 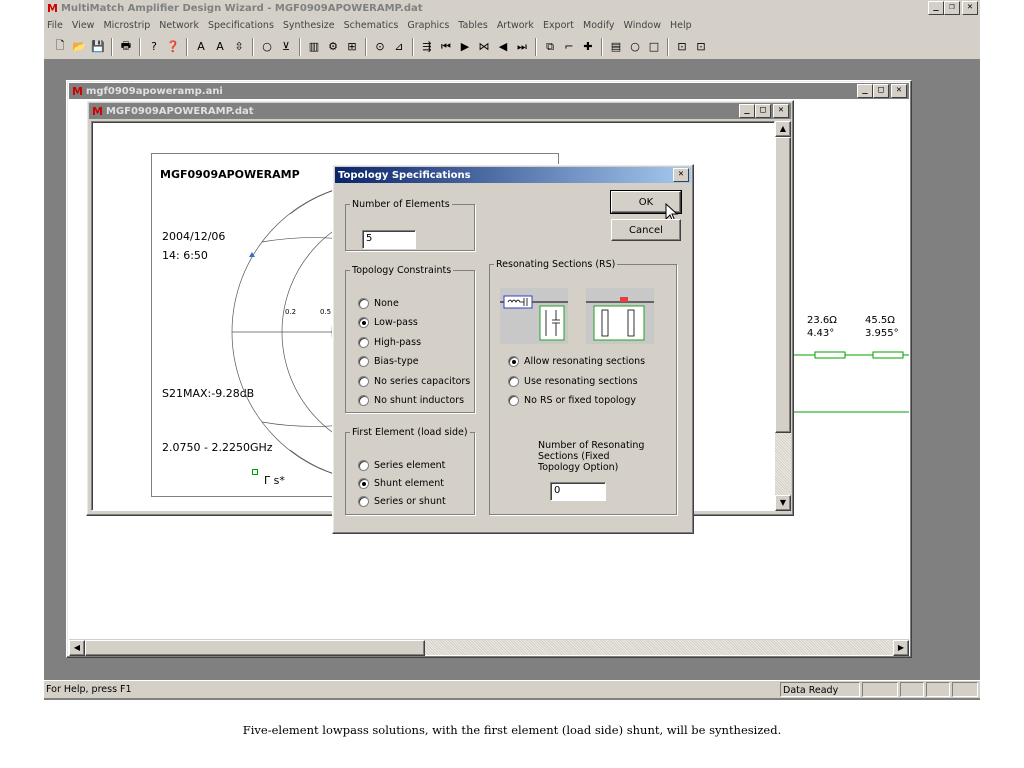 What do you see at coordinates (576, 361) in the screenshot?
I see `radio-allow-resonating-sections: Allow resonating sections` at bounding box center [576, 361].